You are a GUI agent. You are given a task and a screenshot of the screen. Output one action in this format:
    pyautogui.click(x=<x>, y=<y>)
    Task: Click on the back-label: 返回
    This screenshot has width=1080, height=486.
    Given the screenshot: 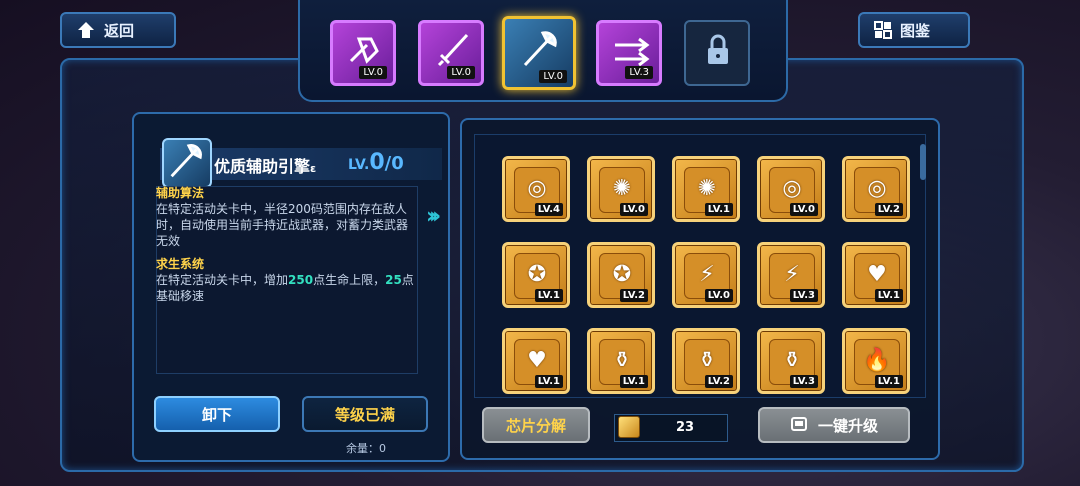 What is the action you would take?
    pyautogui.click(x=119, y=30)
    